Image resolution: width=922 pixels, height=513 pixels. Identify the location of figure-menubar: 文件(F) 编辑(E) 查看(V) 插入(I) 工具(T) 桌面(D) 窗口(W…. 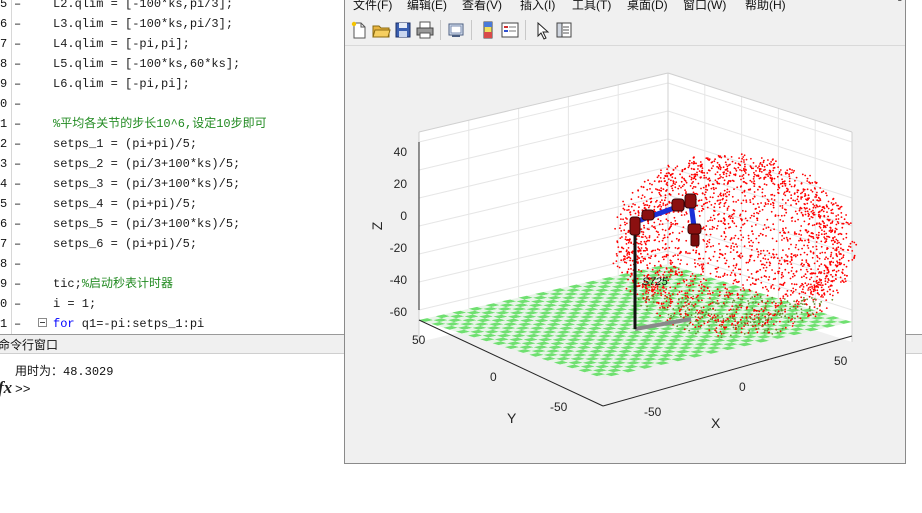
(625, 6).